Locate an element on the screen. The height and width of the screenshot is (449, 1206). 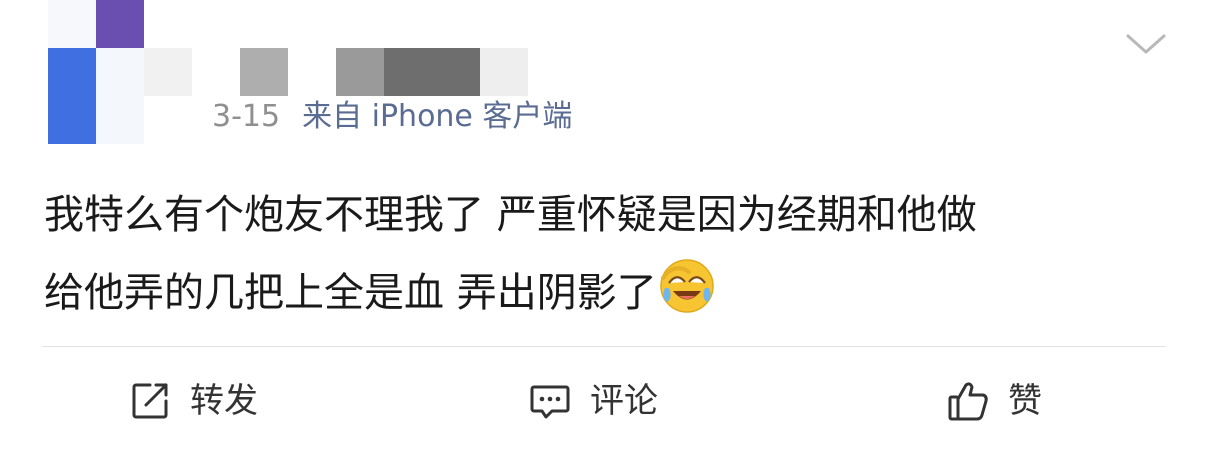
repost-button: 转发 is located at coordinates (193, 400).